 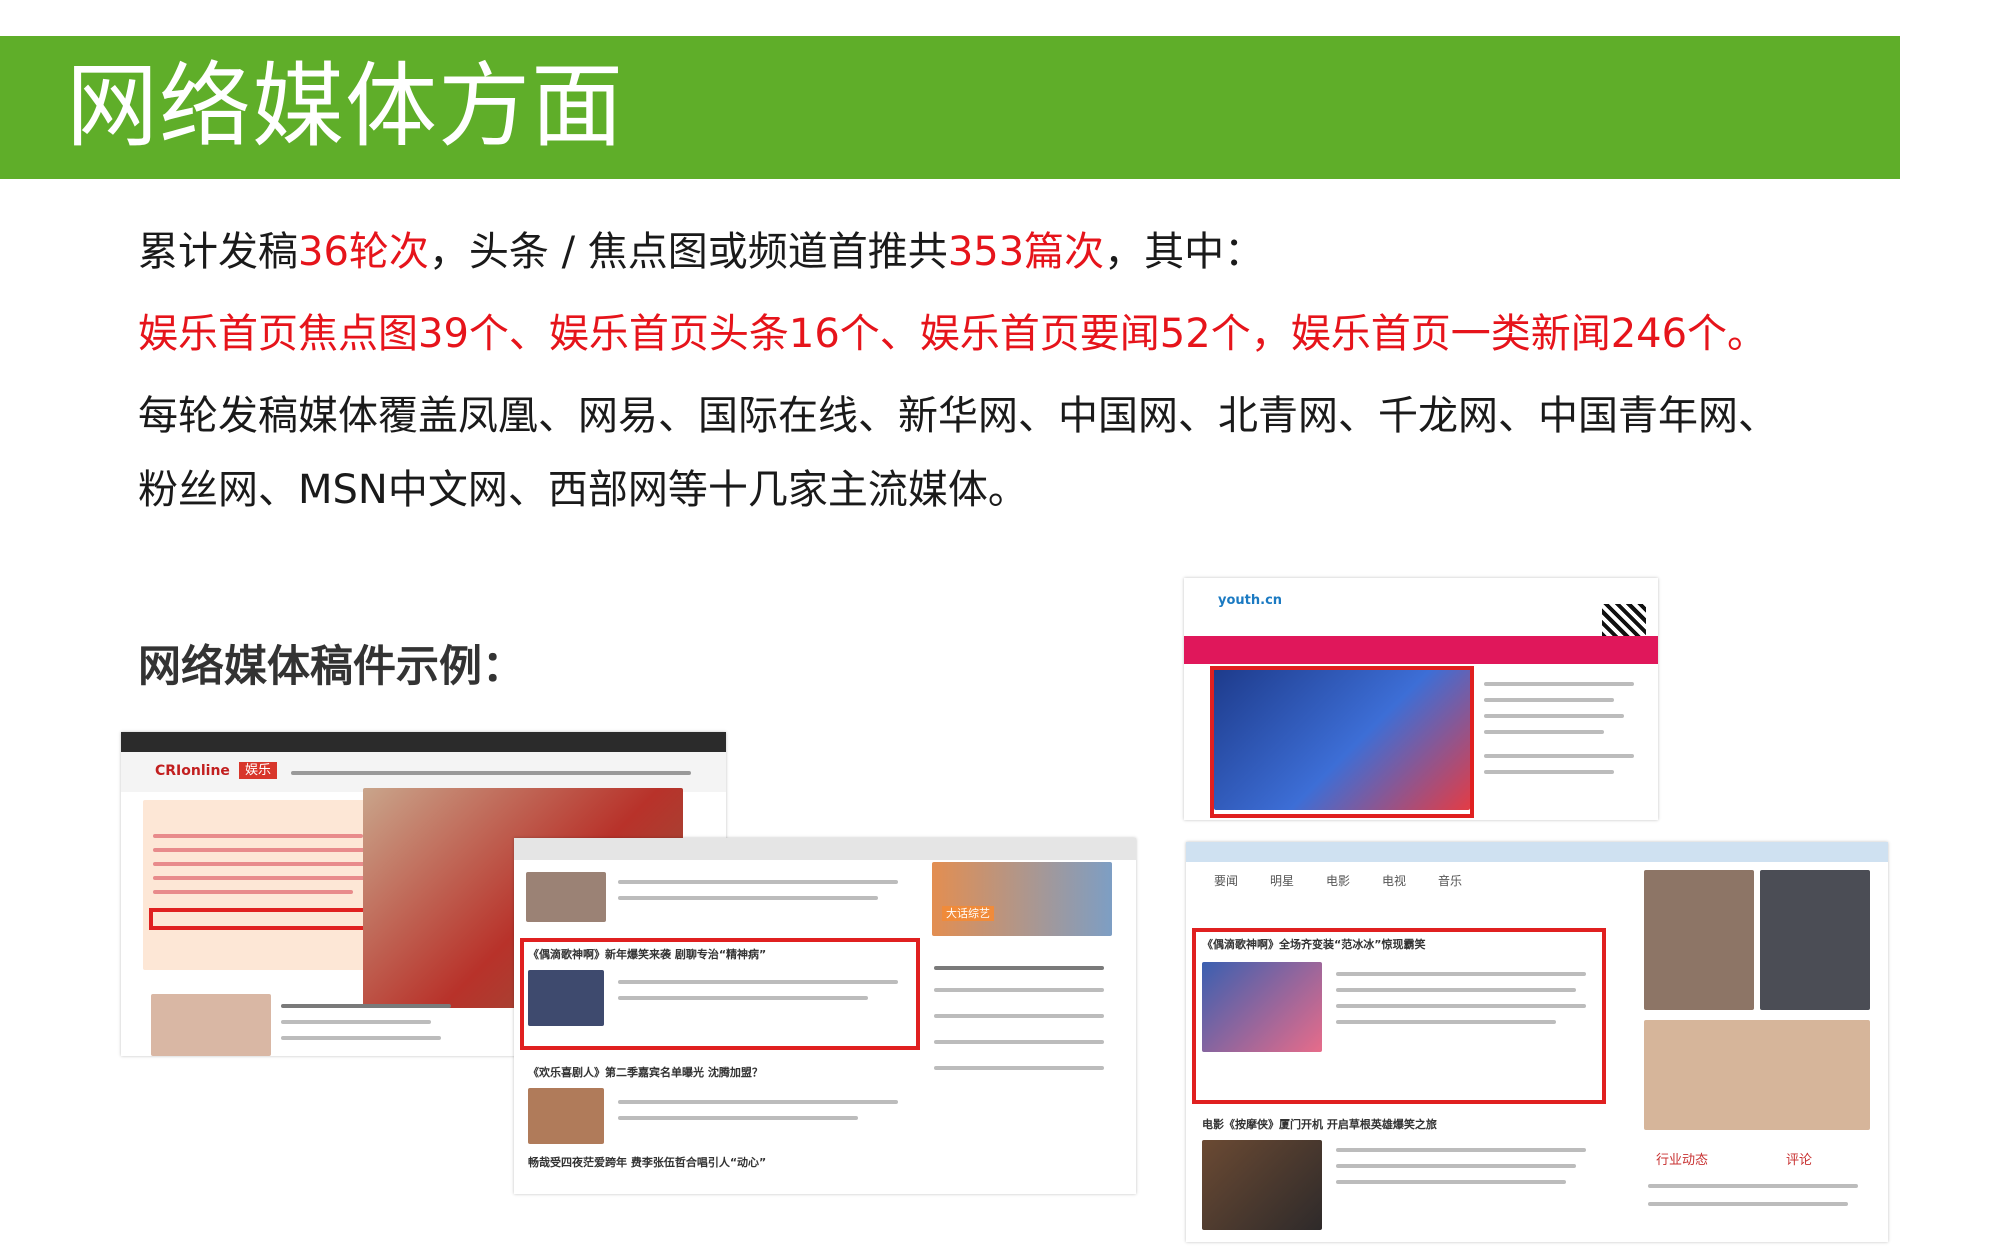 What do you see at coordinates (1338, 881) in the screenshot?
I see `qq-tab-3: 电影` at bounding box center [1338, 881].